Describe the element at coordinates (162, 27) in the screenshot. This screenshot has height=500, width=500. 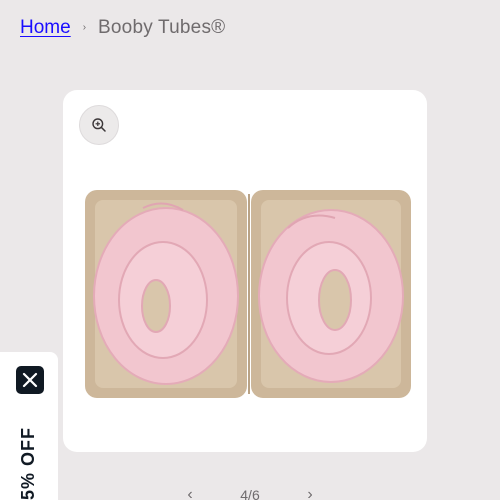
I see `breadcrumb-current-page: Booby Tubes®` at that location.